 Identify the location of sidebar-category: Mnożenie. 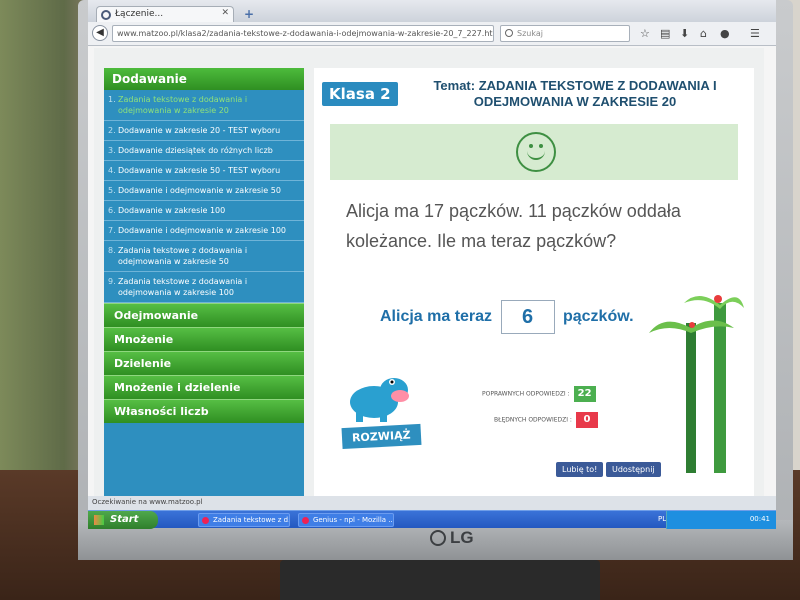
(204, 339).